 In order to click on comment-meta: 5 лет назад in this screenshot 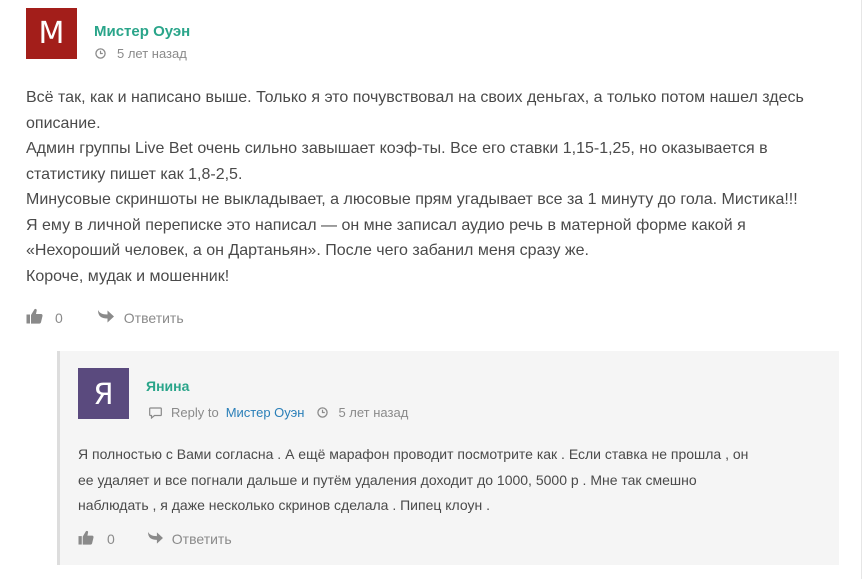, I will do `click(141, 53)`.